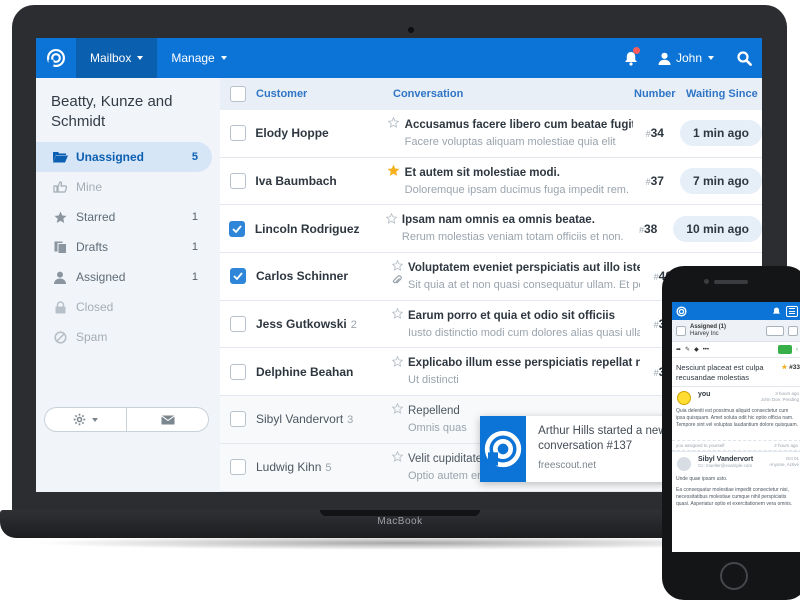 This screenshot has height=600, width=800. Describe the element at coordinates (731, 282) in the screenshot. I see `phone-speaker` at that location.